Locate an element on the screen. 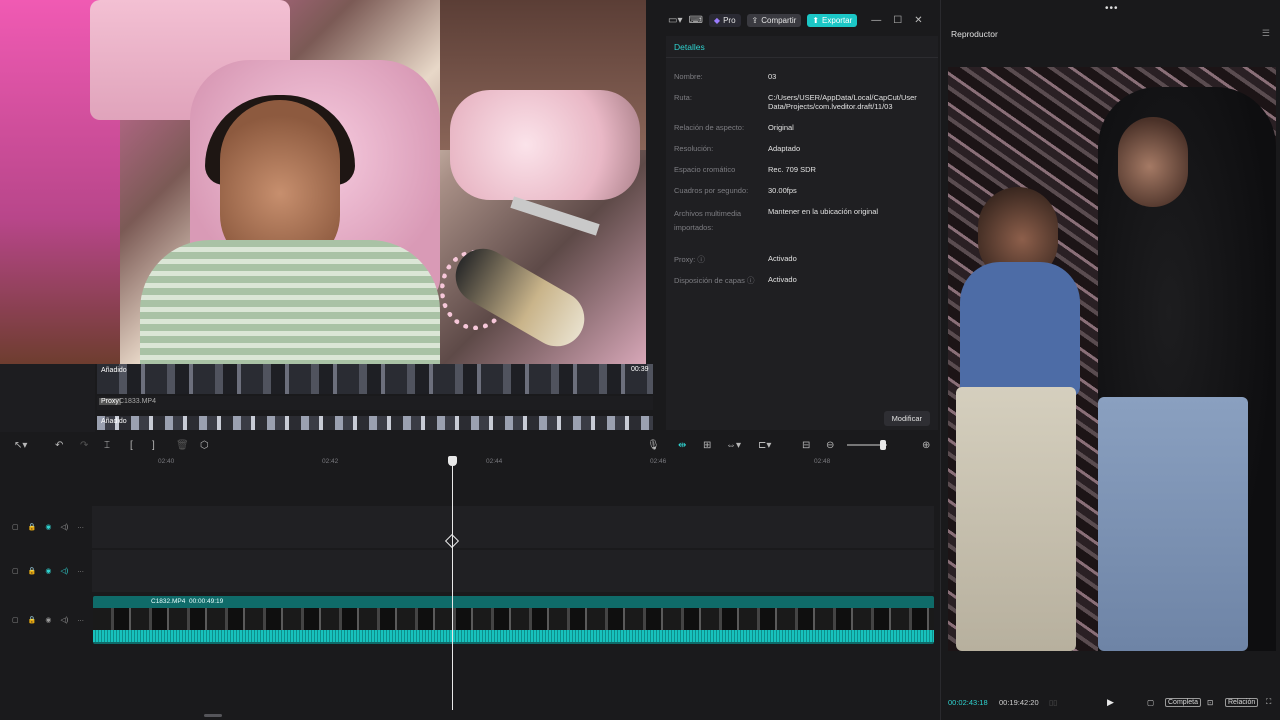 This screenshot has height=720, width=1280. pro-button: ◆ Pro is located at coordinates (724, 20).